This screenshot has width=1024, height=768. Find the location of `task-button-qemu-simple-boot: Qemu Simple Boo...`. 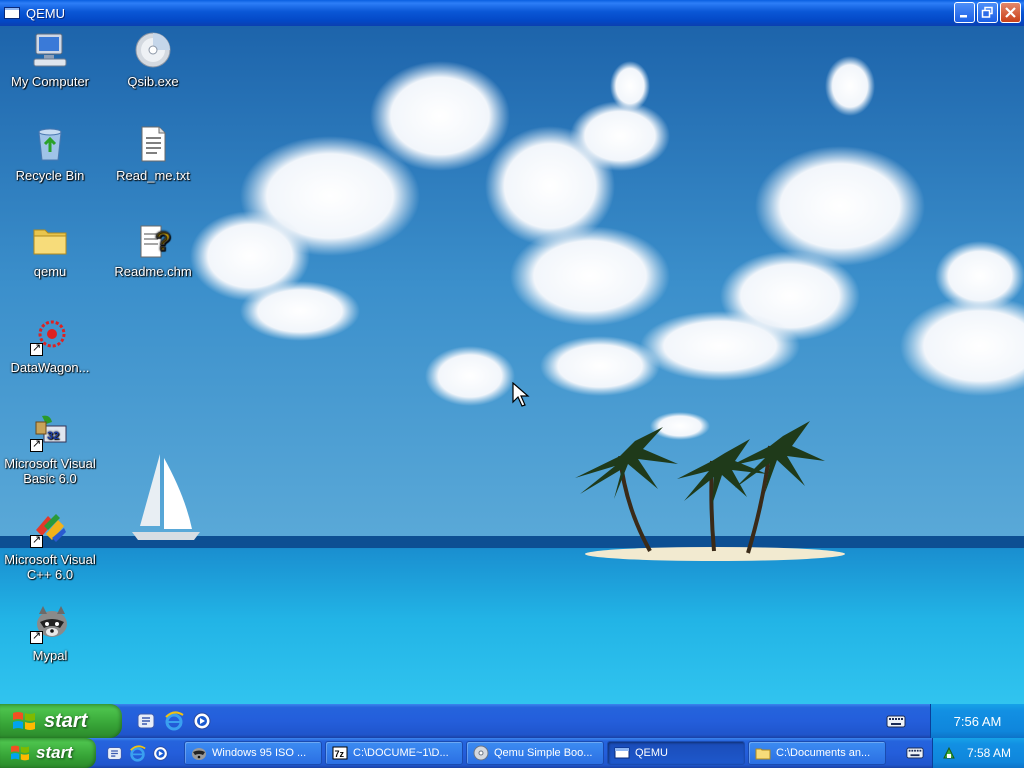

task-button-qemu-simple-boot: Qemu Simple Boo... is located at coordinates (535, 753).